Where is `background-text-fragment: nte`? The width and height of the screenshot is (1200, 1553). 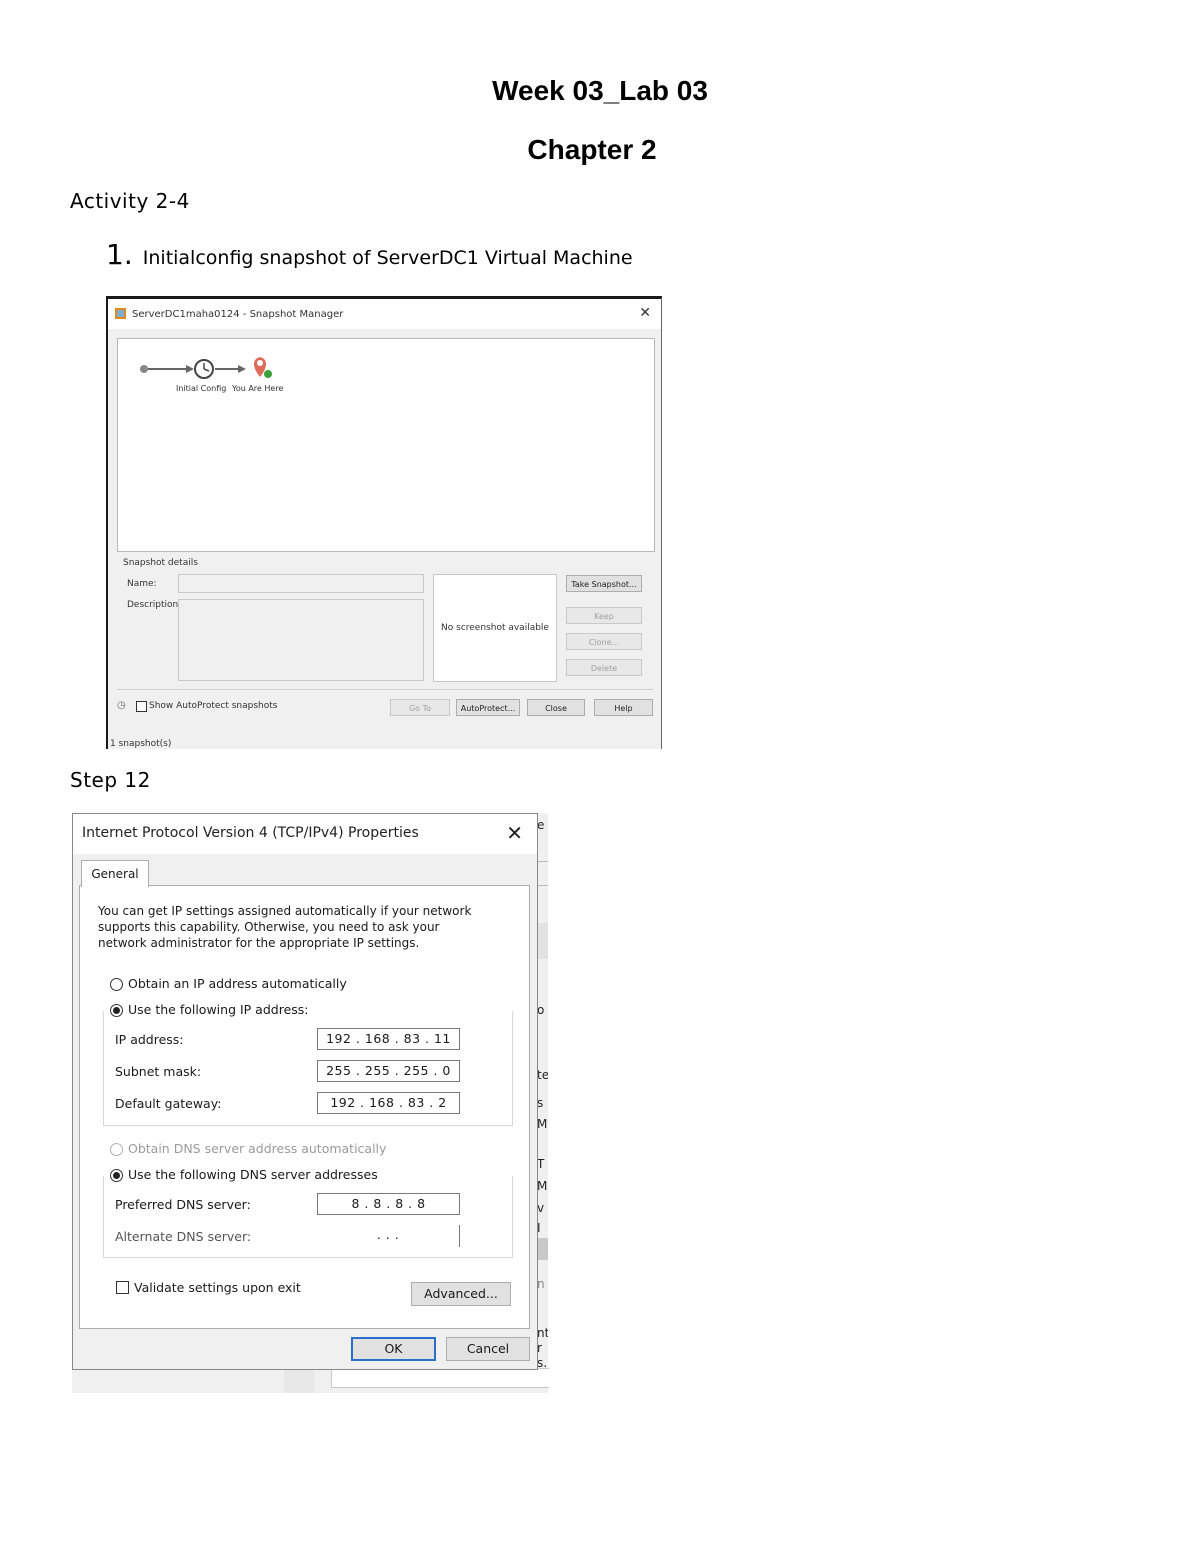
background-text-fragment: nte is located at coordinates (542, 1333).